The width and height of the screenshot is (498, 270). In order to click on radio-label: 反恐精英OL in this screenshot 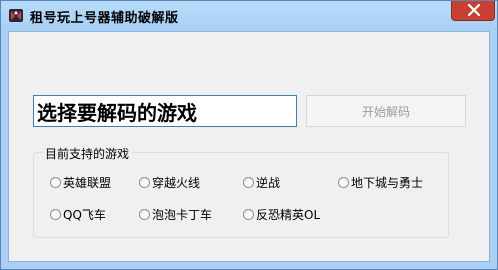, I will do `click(288, 214)`.